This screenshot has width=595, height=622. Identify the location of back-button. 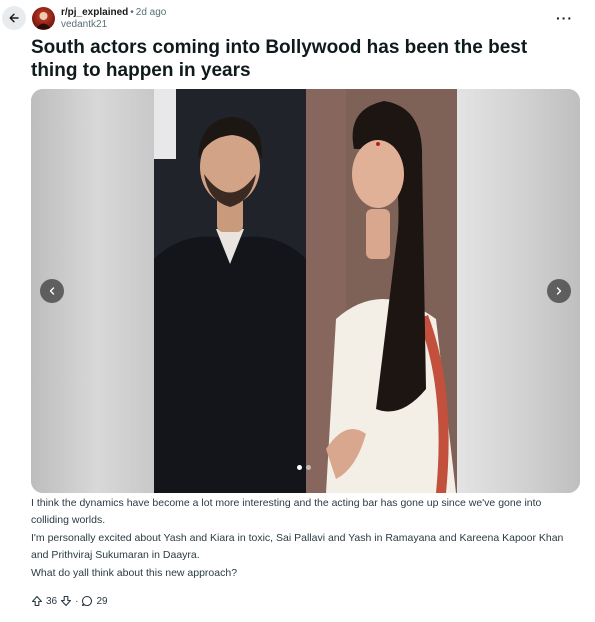
(14, 18).